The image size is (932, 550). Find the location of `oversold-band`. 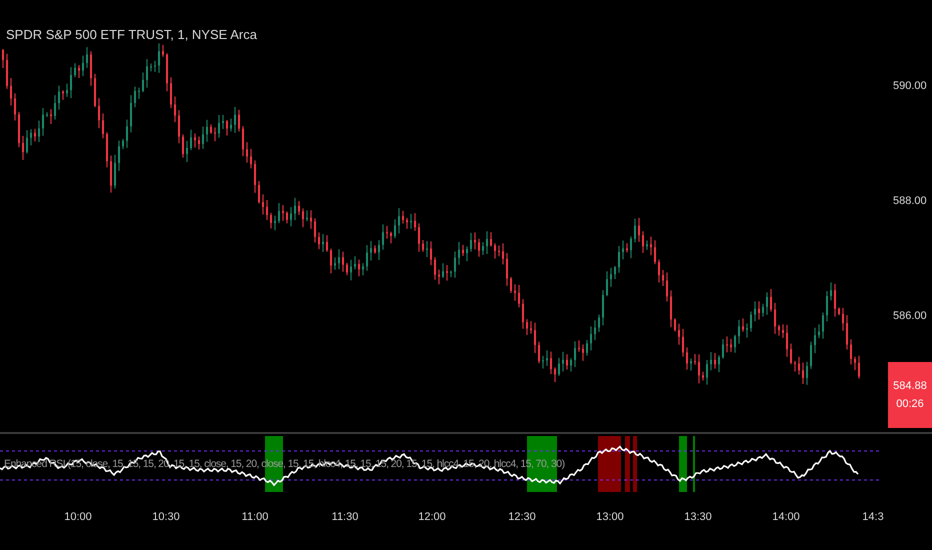

oversold-band is located at coordinates (683, 464).